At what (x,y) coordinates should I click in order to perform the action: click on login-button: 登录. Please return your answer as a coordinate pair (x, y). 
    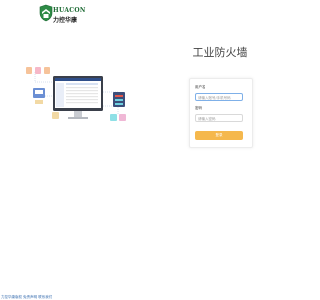
    Looking at the image, I should click on (219, 135).